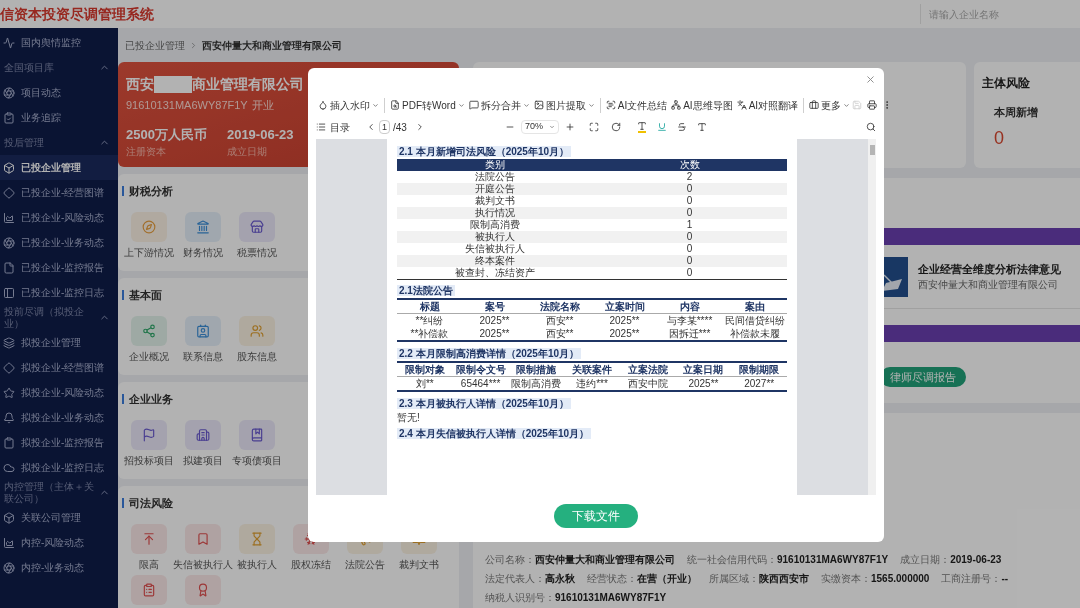 The width and height of the screenshot is (1080, 608). Describe the element at coordinates (59, 367) in the screenshot. I see `sidebar-item: 拟投企业-经营图谱` at that location.